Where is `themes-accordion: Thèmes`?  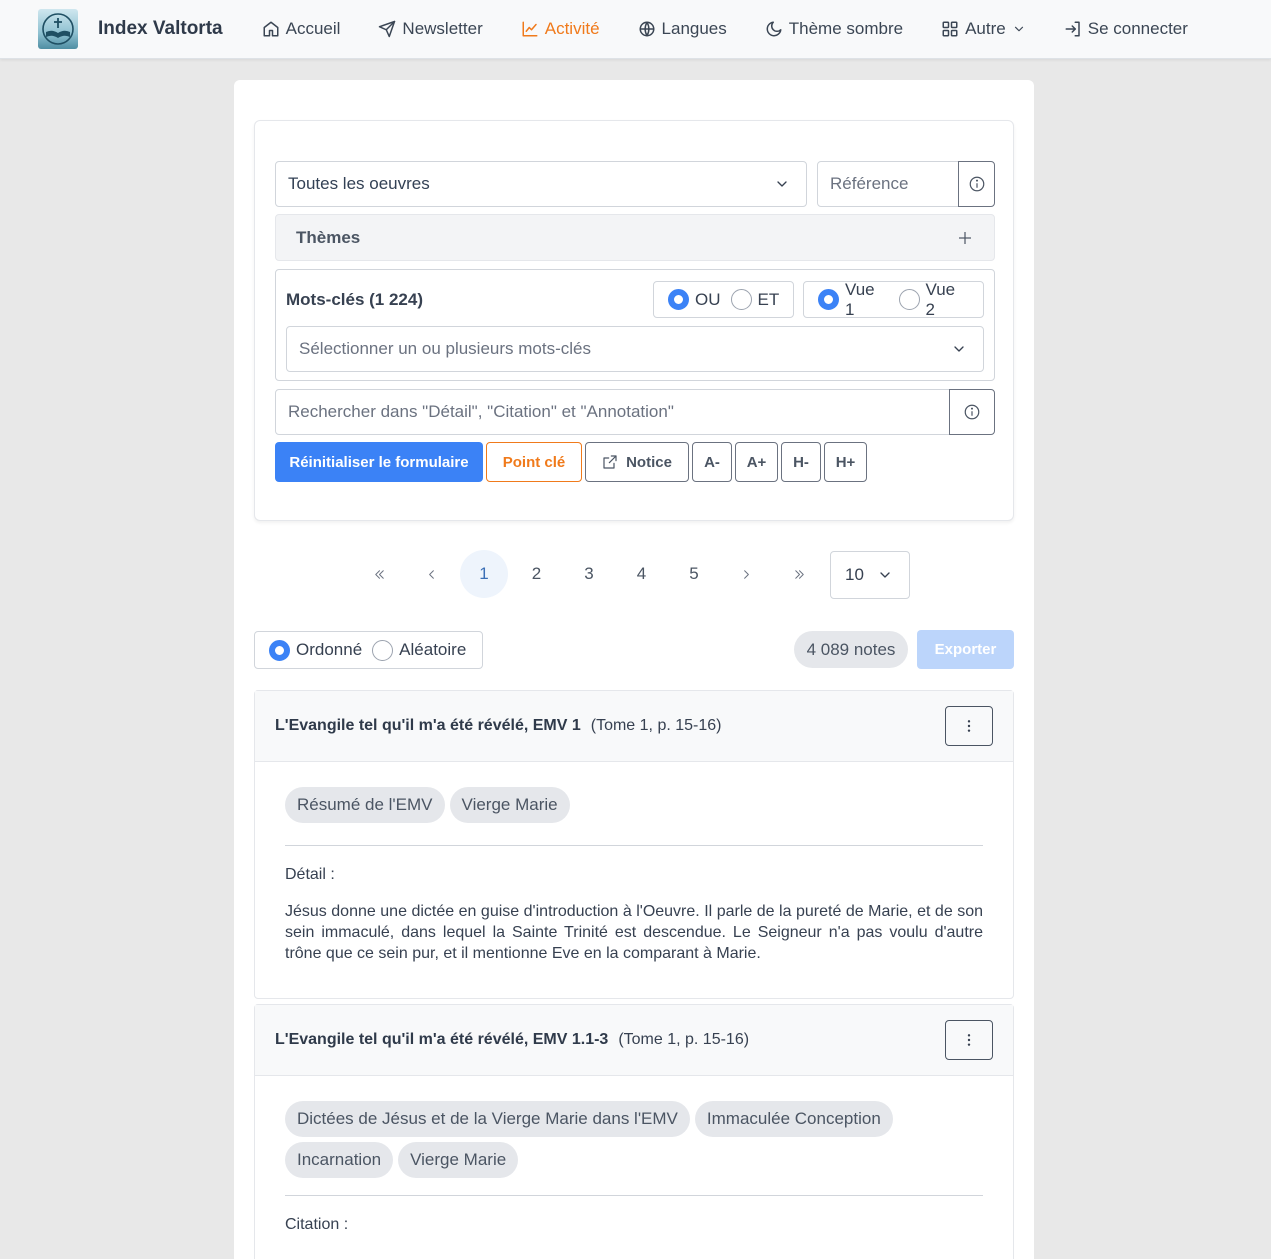 themes-accordion: Thèmes is located at coordinates (635, 237).